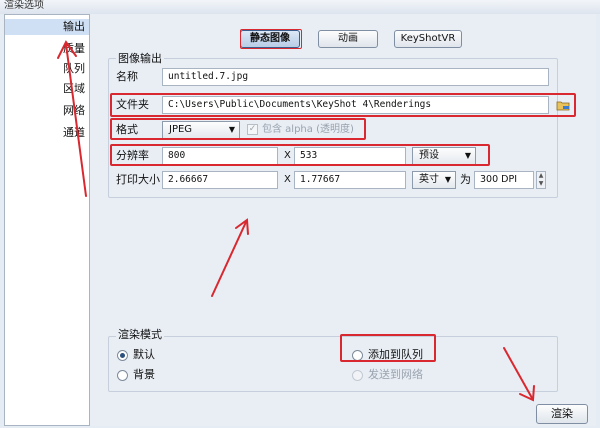 Image resolution: width=600 pixels, height=428 pixels. I want to click on arrow-to-settings, so click(229, 259).